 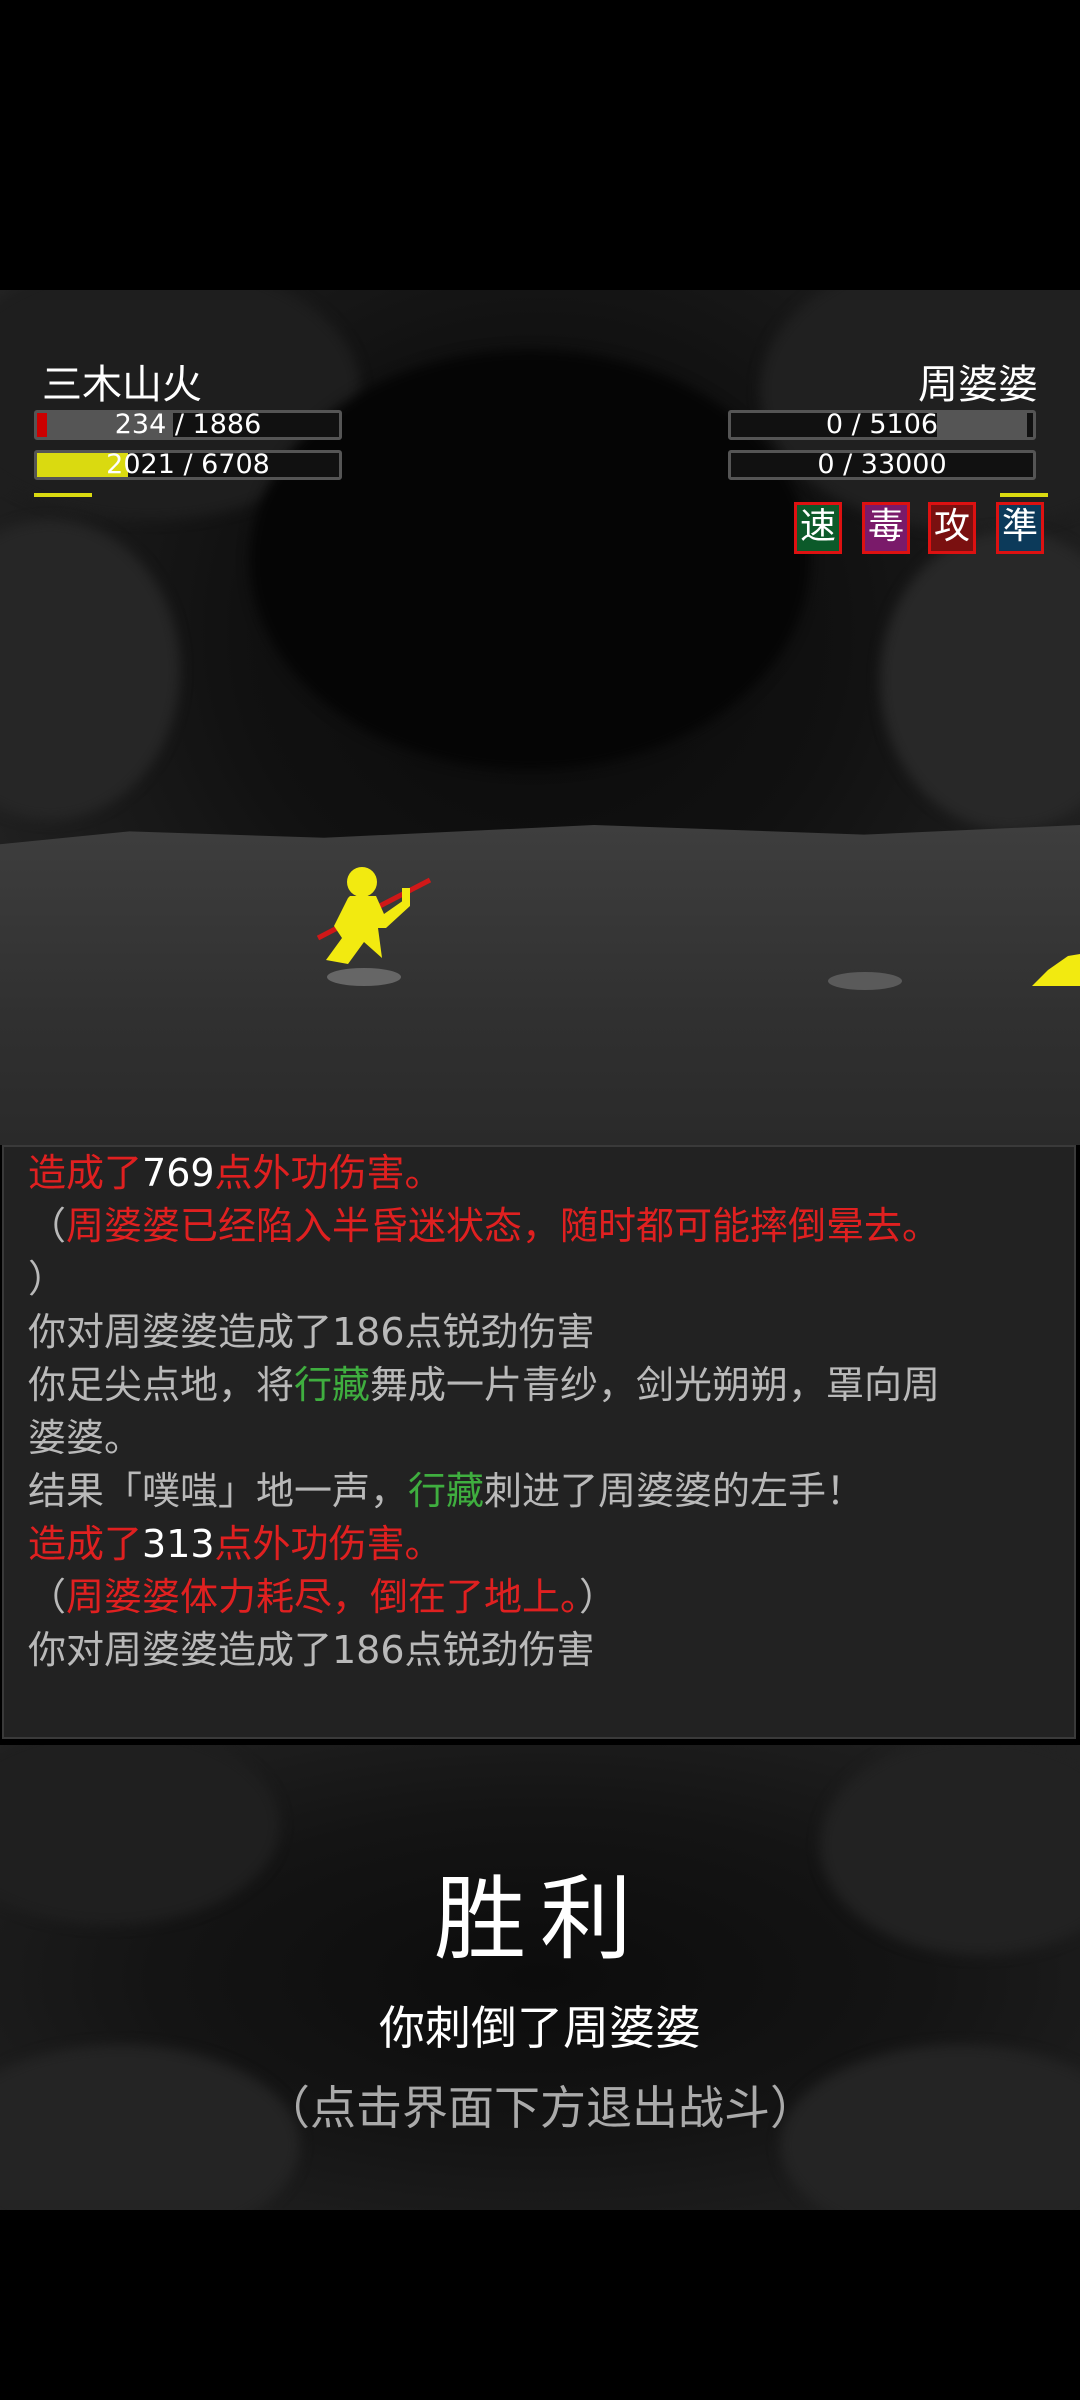 What do you see at coordinates (1024, 495) in the screenshot?
I see `enemy-energy-indicator` at bounding box center [1024, 495].